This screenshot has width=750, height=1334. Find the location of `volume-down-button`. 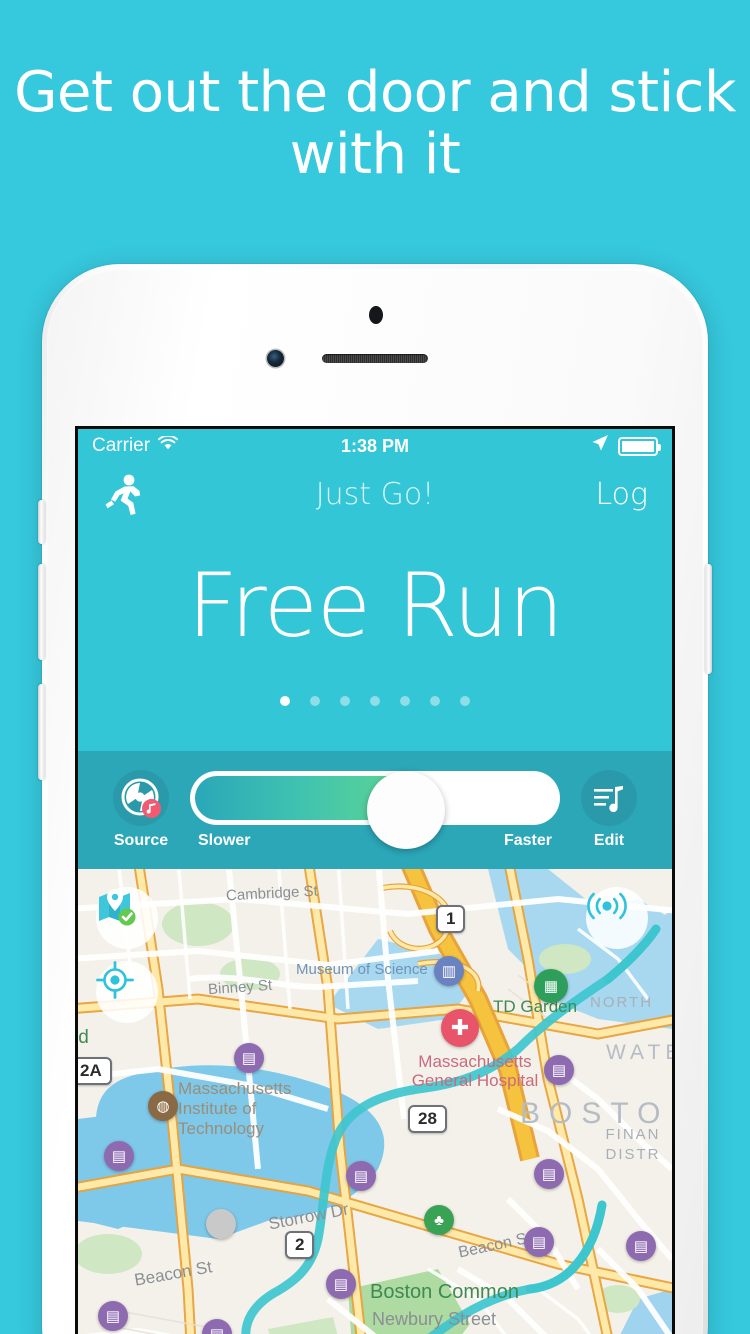

volume-down-button is located at coordinates (41, 732).